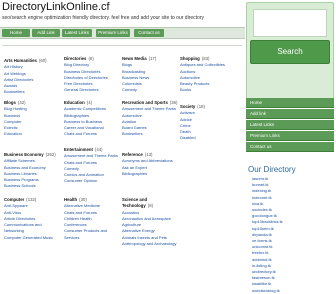 The height and width of the screenshot is (294, 336). Describe the element at coordinates (46, 33) in the screenshot. I see `nav-add-link: Add Link` at that location.